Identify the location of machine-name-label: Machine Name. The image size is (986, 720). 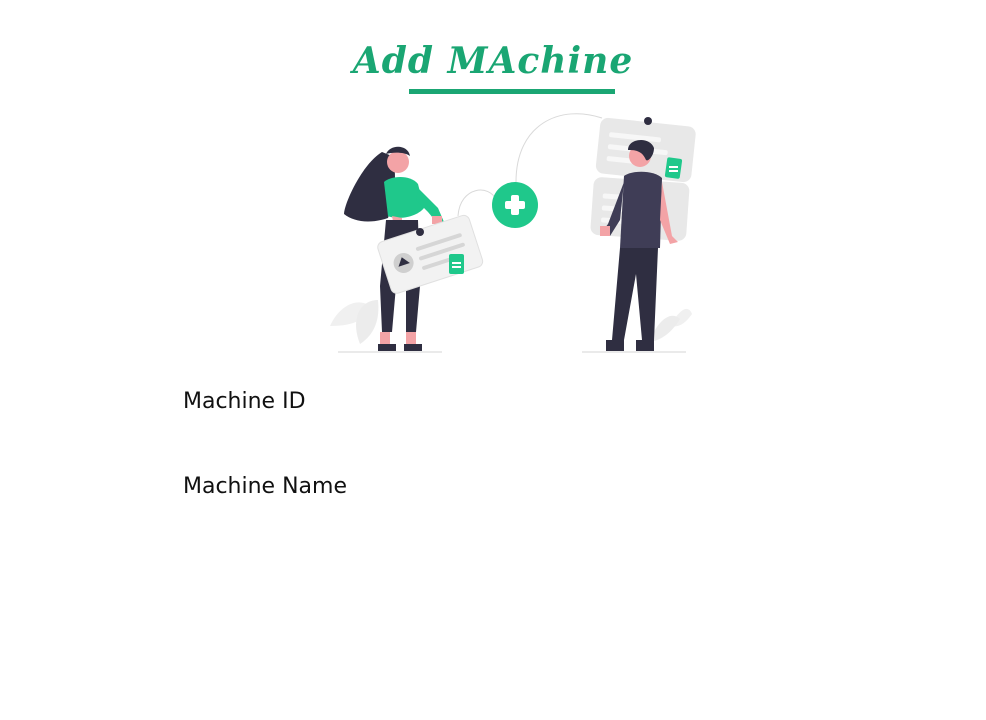
(265, 486).